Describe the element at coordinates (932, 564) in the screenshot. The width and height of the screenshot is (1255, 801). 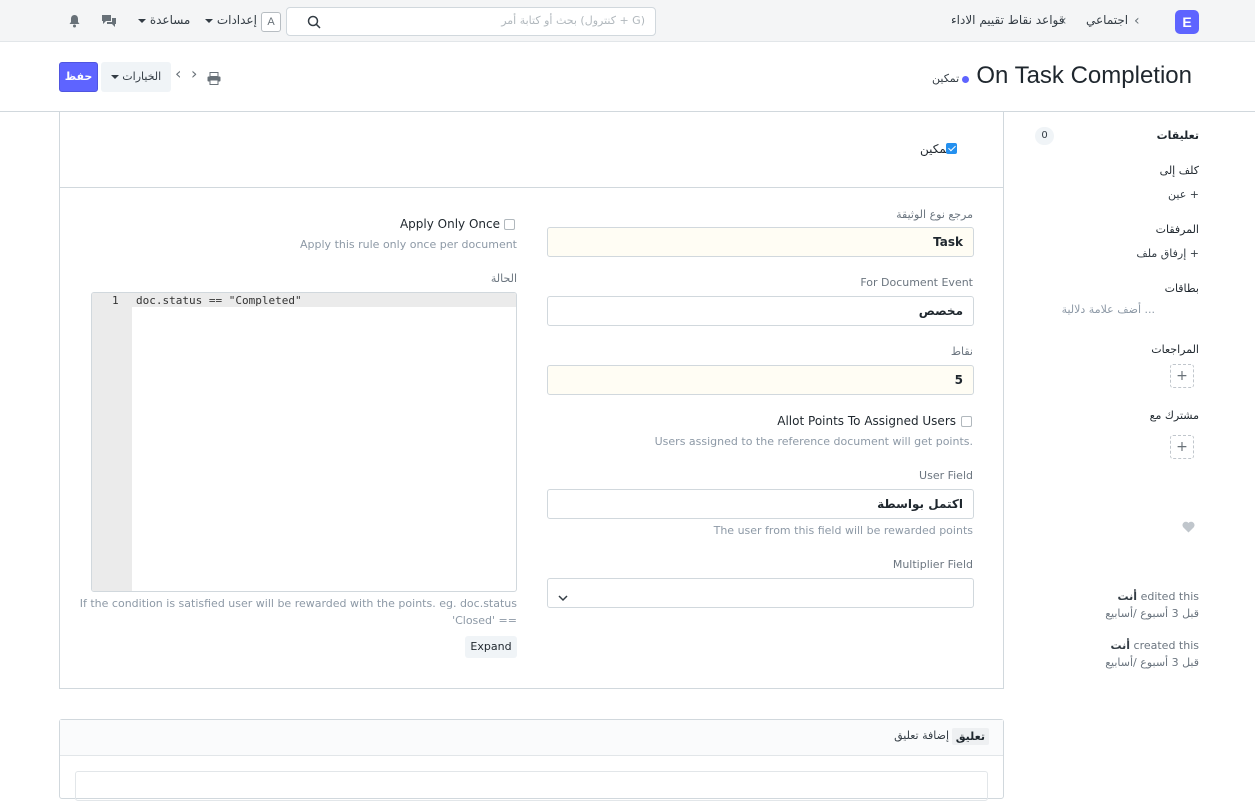
I see `multiplier-field-label: Multiplier Field` at that location.